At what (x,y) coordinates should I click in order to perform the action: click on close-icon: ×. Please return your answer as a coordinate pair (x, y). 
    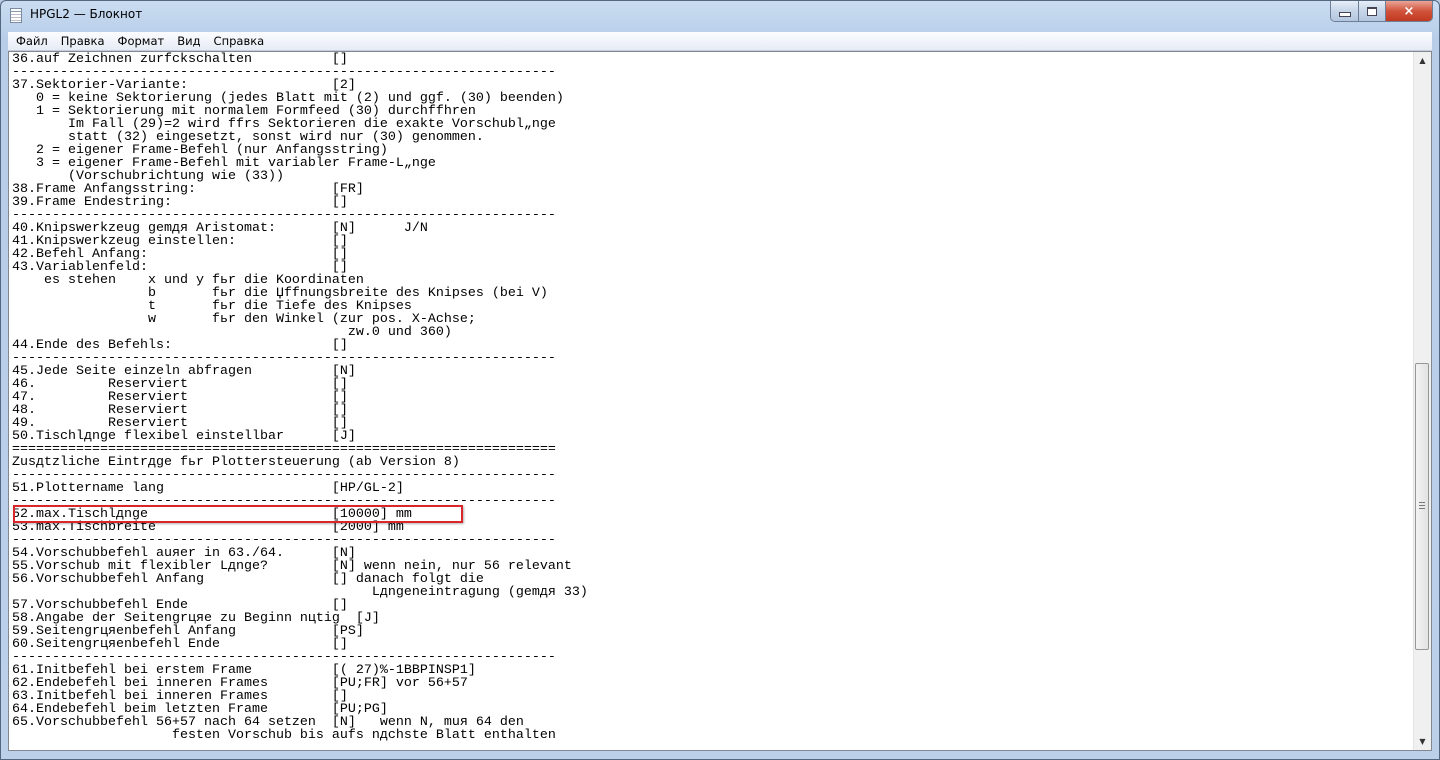
    Looking at the image, I should click on (1409, 11).